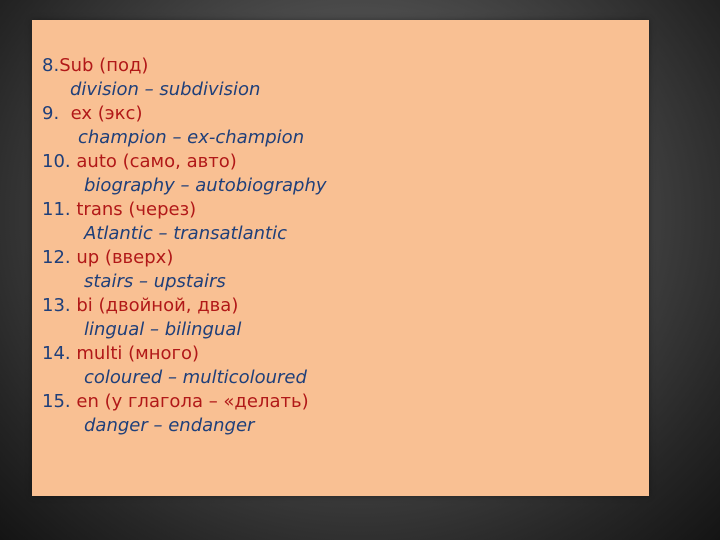  I want to click on prefix-text: up (вверх), so click(125, 257).